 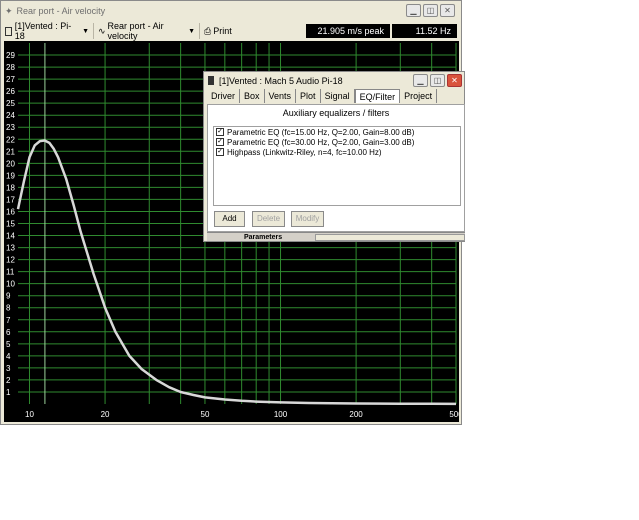 What do you see at coordinates (10, 272) in the screenshot?
I see `y-tick-label: 11` at bounding box center [10, 272].